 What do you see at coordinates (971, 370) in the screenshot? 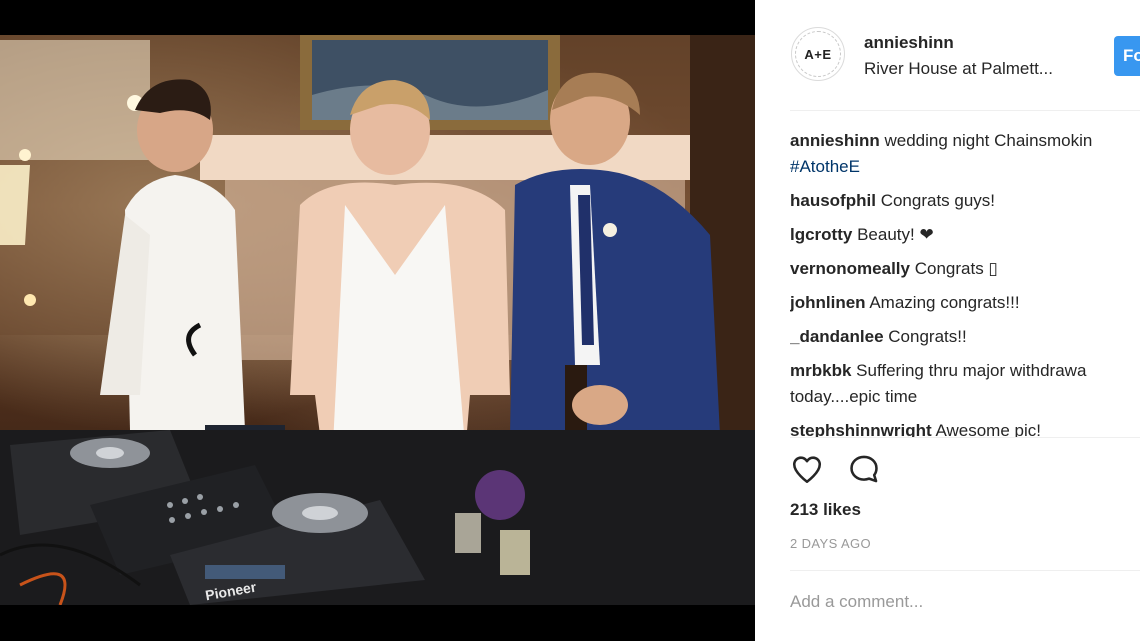
I see `comment-text: Suffering thru major withdrawa` at bounding box center [971, 370].